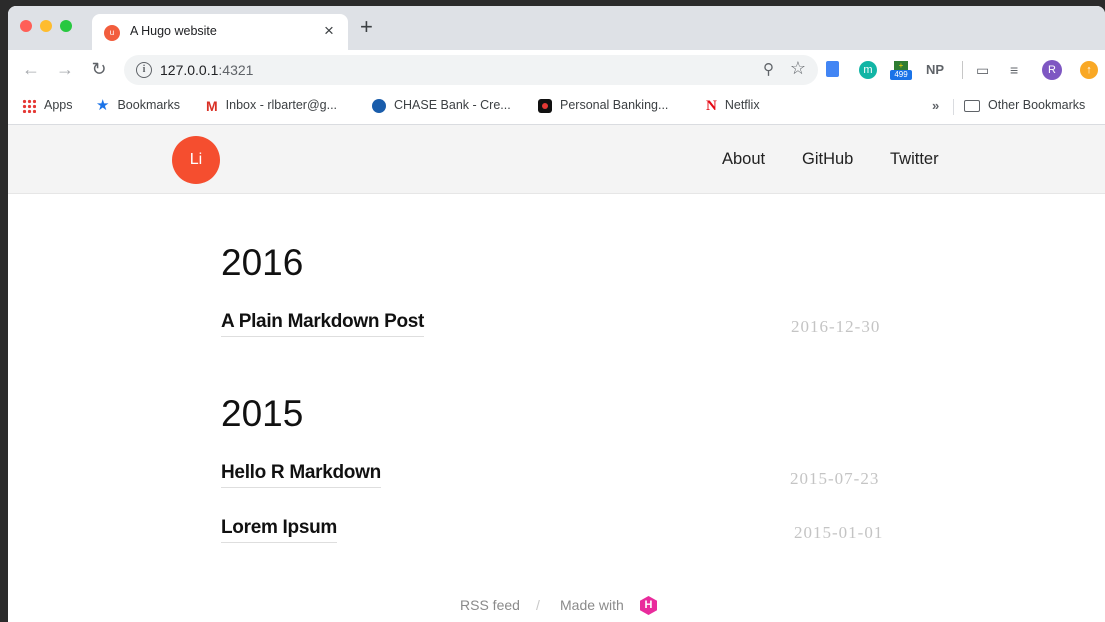 The height and width of the screenshot is (622, 1105). Describe the element at coordinates (914, 159) in the screenshot. I see `nav-twitter-link: Twitter` at that location.